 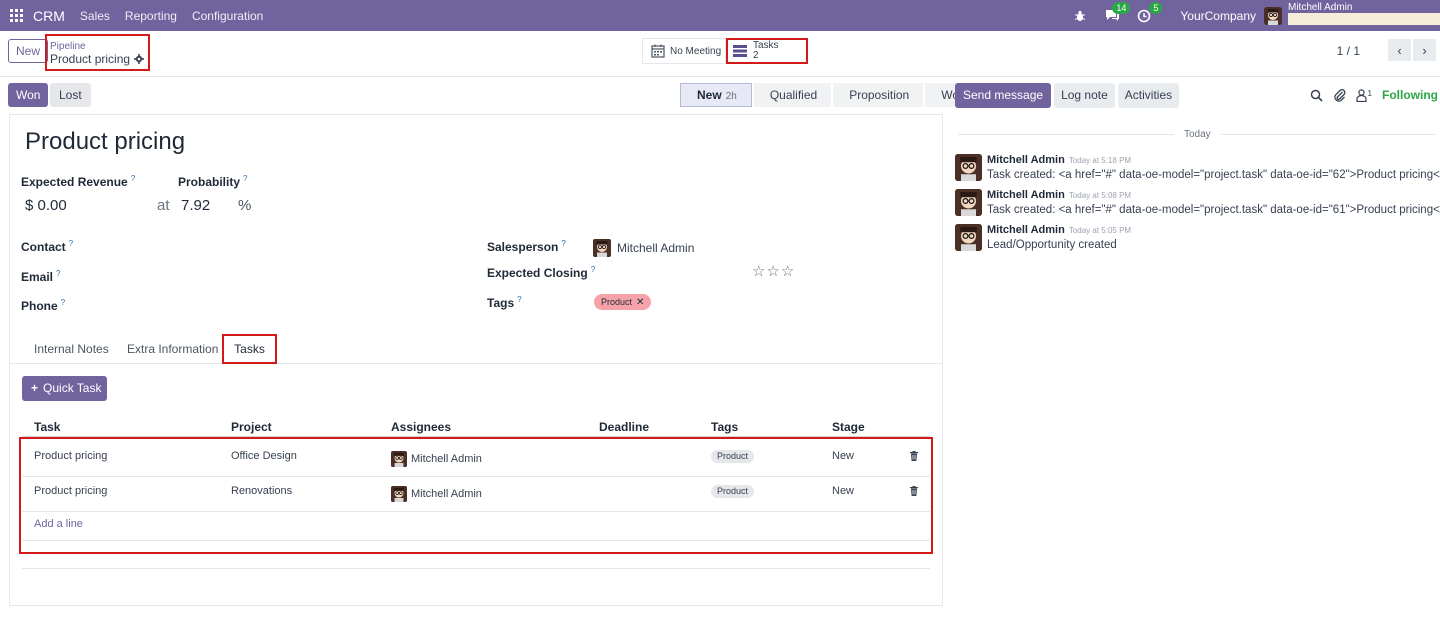 I want to click on paperclip-icon, so click(x=1339, y=95).